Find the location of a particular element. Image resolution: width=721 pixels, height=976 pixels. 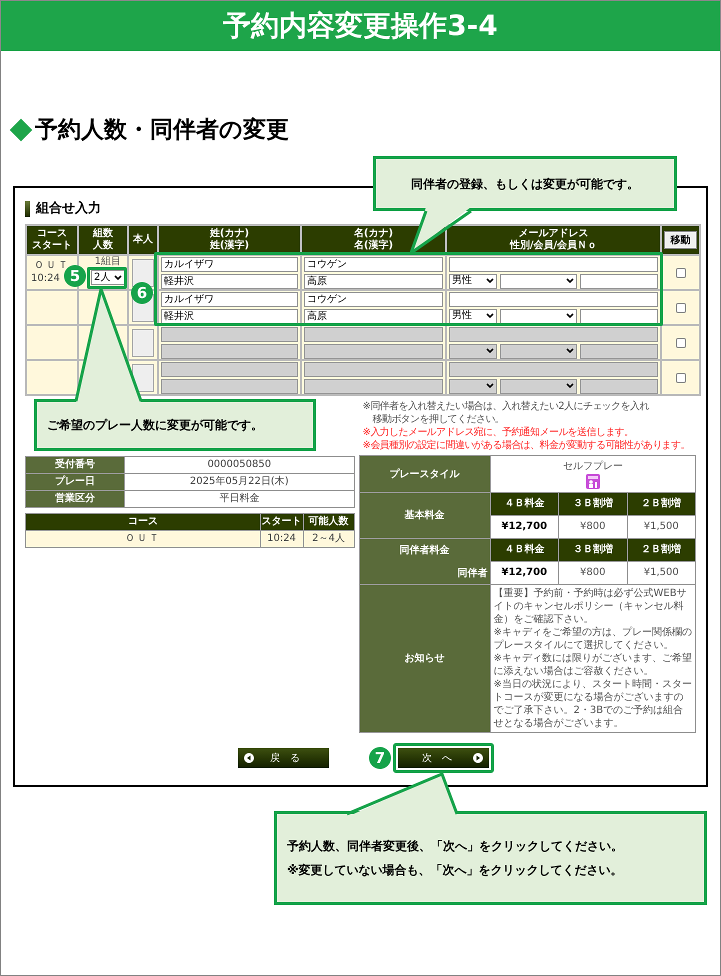

column-header: コース is located at coordinates (143, 522).